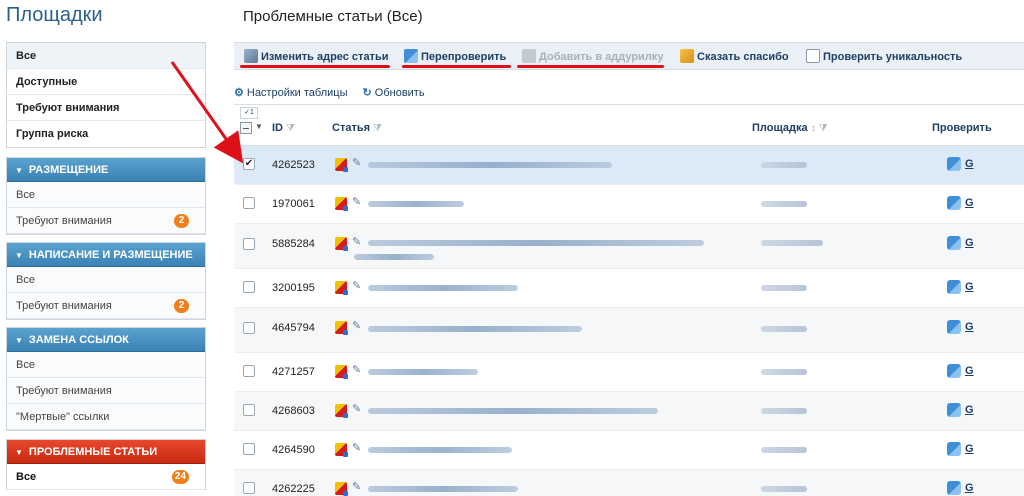 The image size is (1024, 496). What do you see at coordinates (106, 170) in the screenshot?
I see `section-header-placement: ▼ РАЗМЕЩЕНИЕ` at bounding box center [106, 170].